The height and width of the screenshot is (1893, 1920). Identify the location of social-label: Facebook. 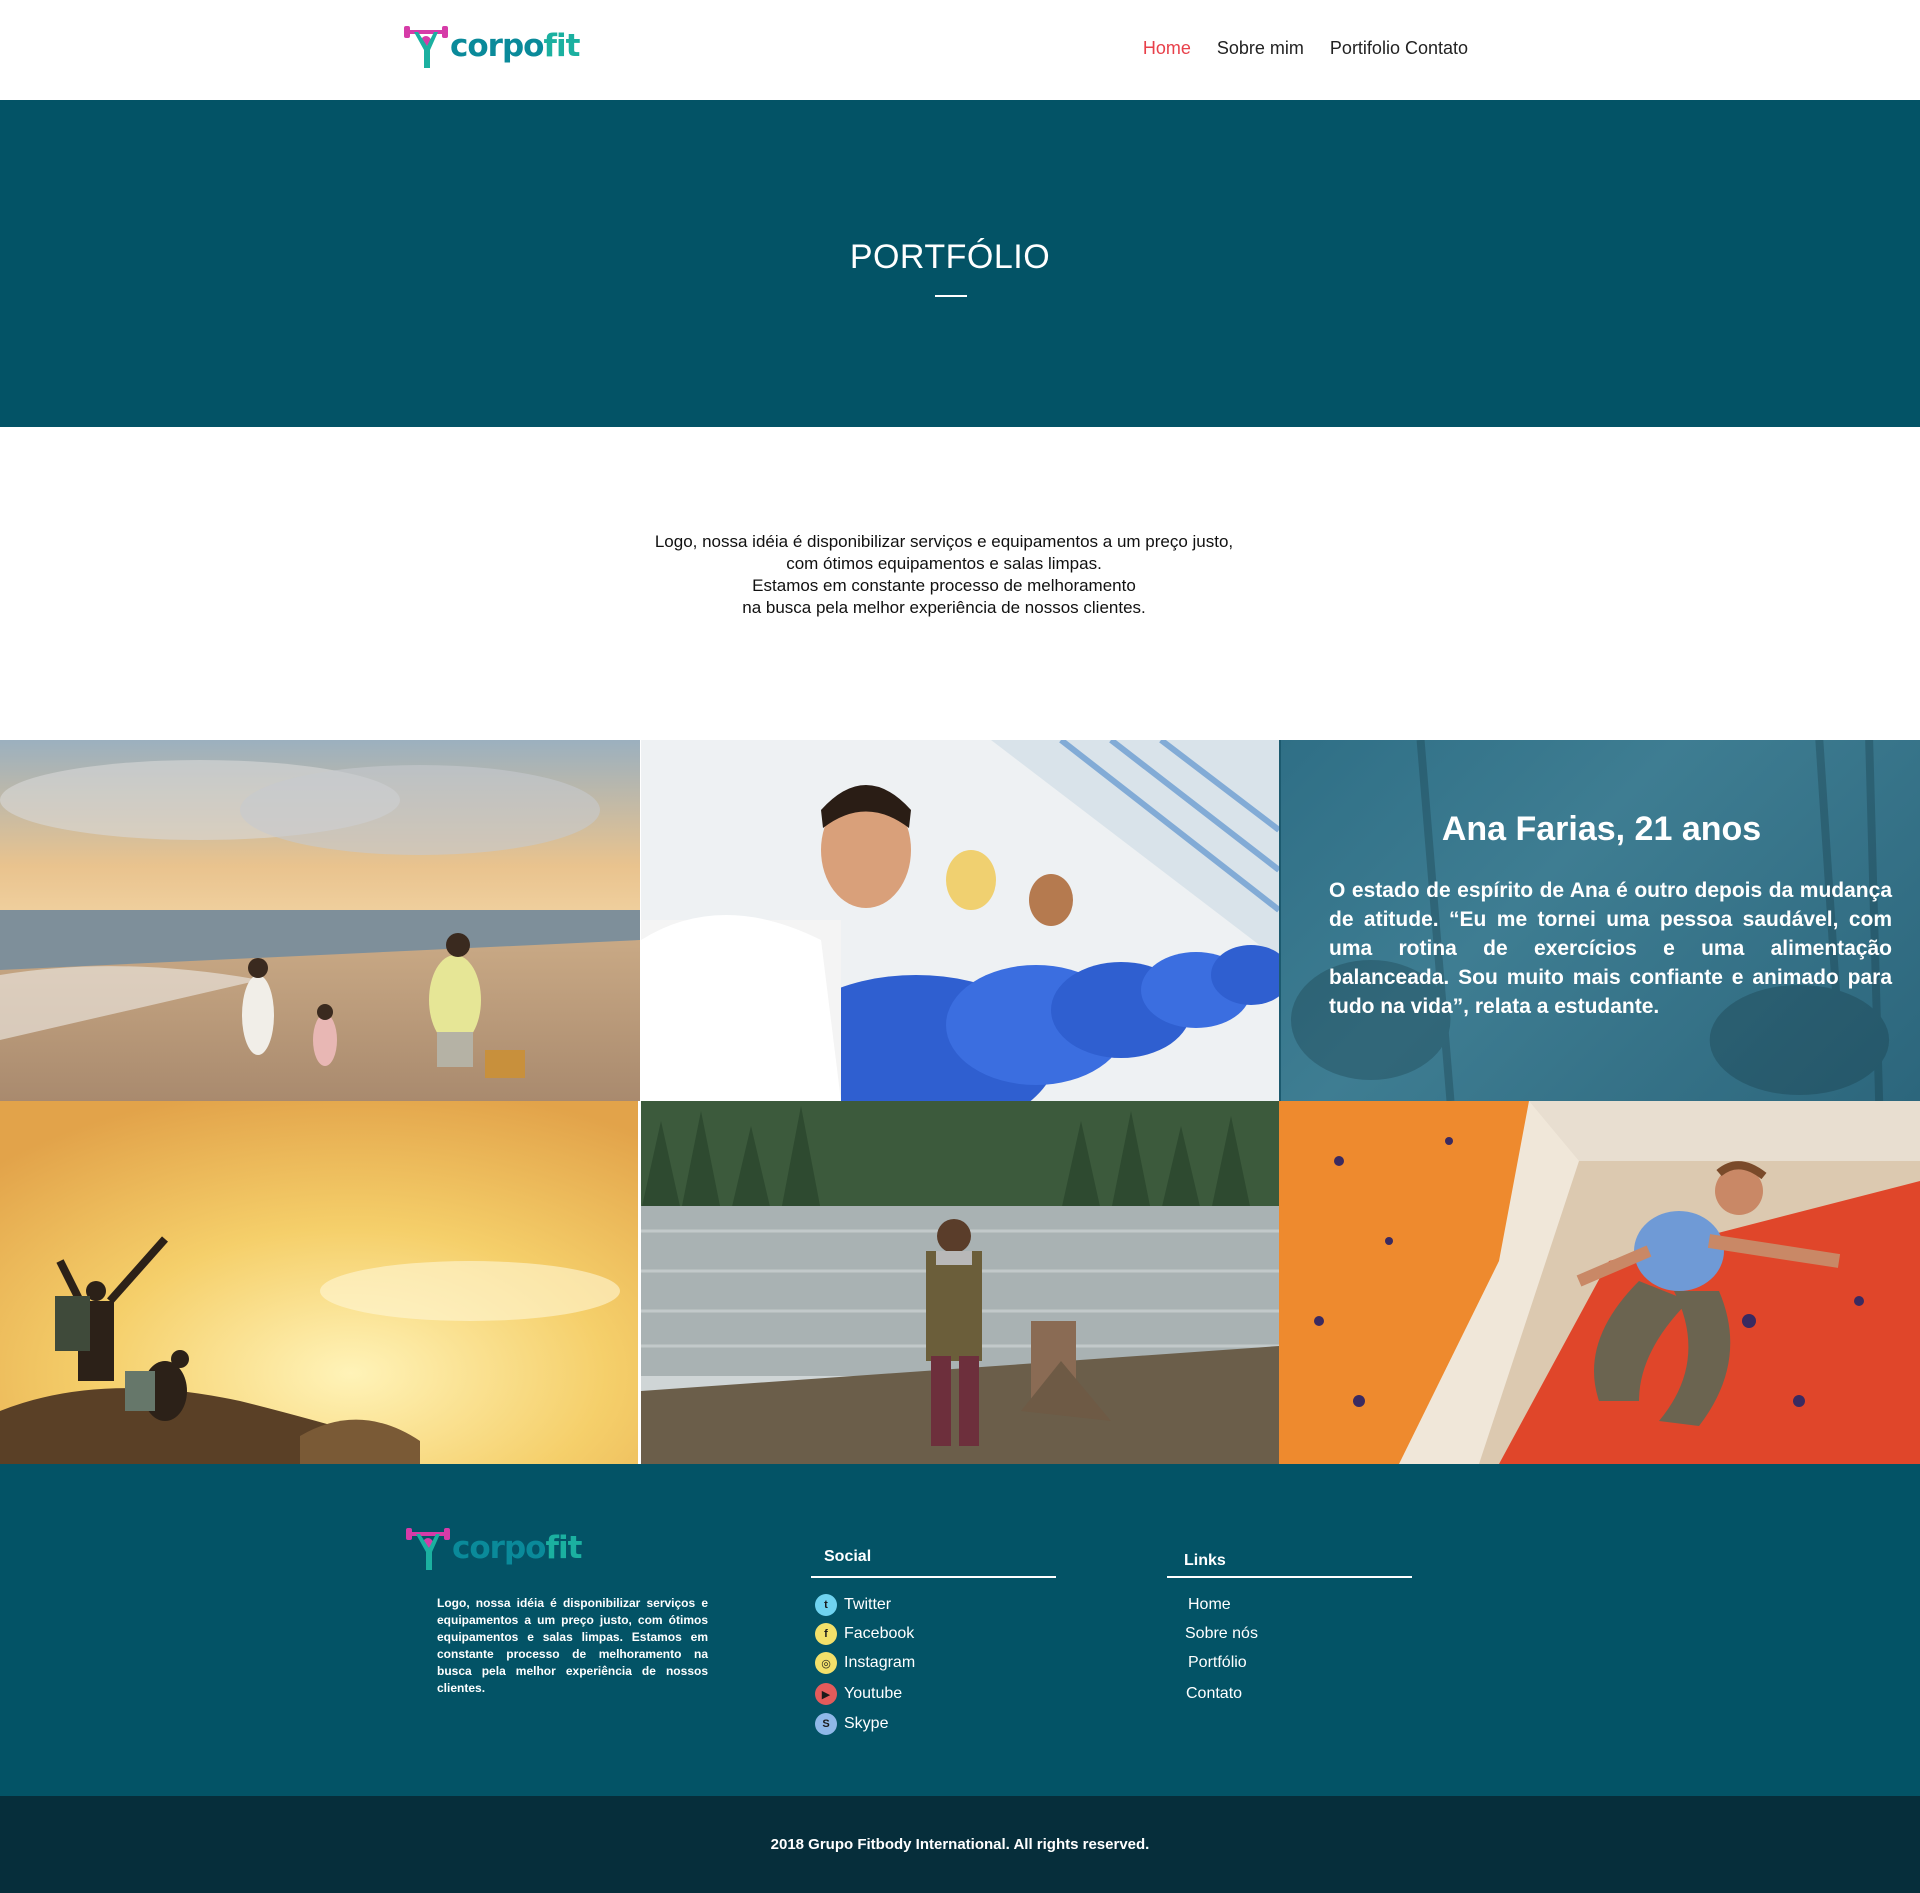
(879, 1633).